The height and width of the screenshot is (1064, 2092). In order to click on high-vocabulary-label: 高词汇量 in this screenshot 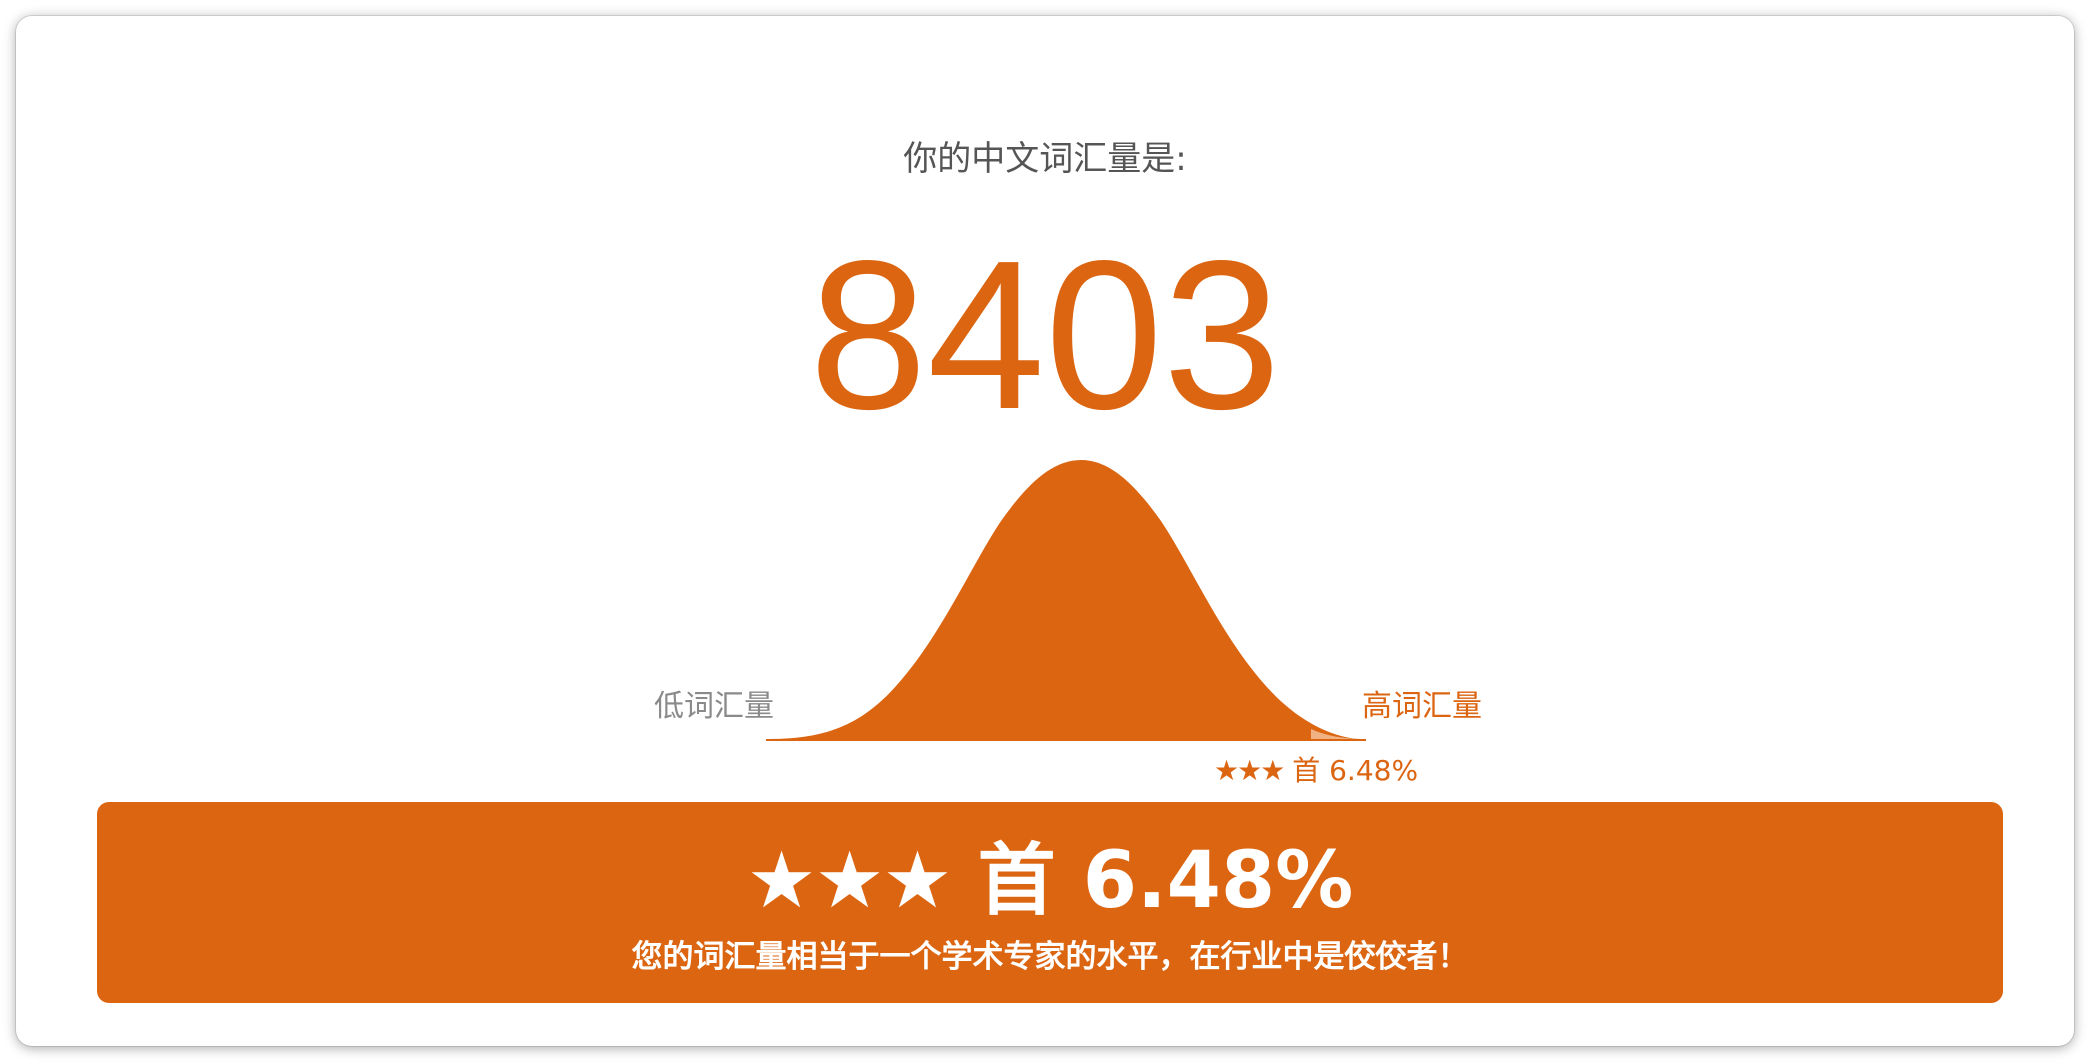, I will do `click(1422, 706)`.